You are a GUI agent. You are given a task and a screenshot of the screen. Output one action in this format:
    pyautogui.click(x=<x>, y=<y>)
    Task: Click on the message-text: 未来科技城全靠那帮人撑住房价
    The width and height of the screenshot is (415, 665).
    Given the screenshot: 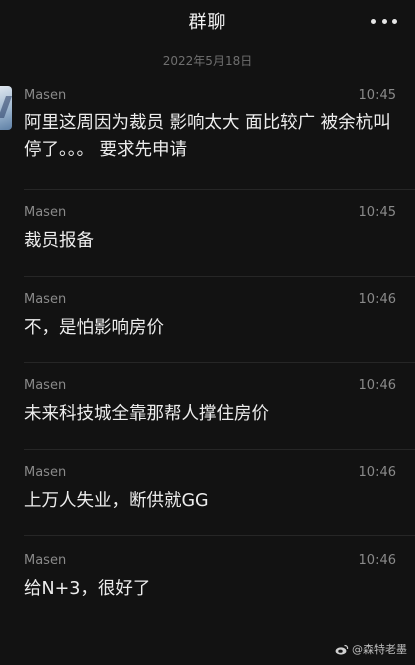 What is the action you would take?
    pyautogui.click(x=146, y=414)
    